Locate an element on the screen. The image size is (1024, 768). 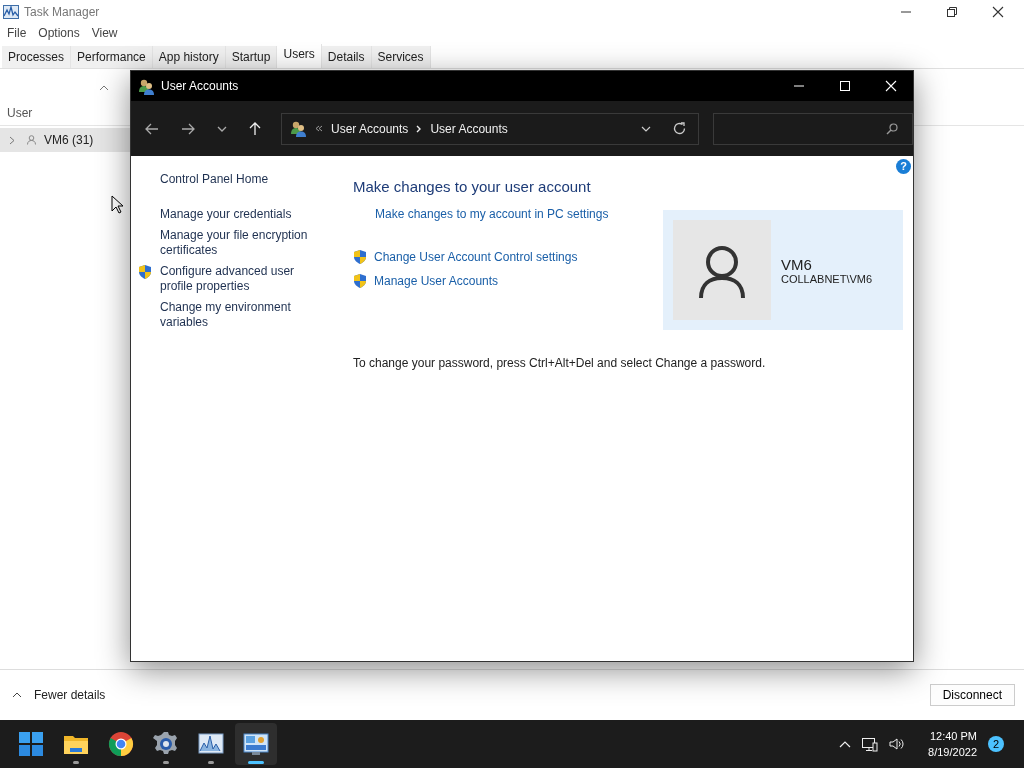
tab: Performance is located at coordinates (112, 57).